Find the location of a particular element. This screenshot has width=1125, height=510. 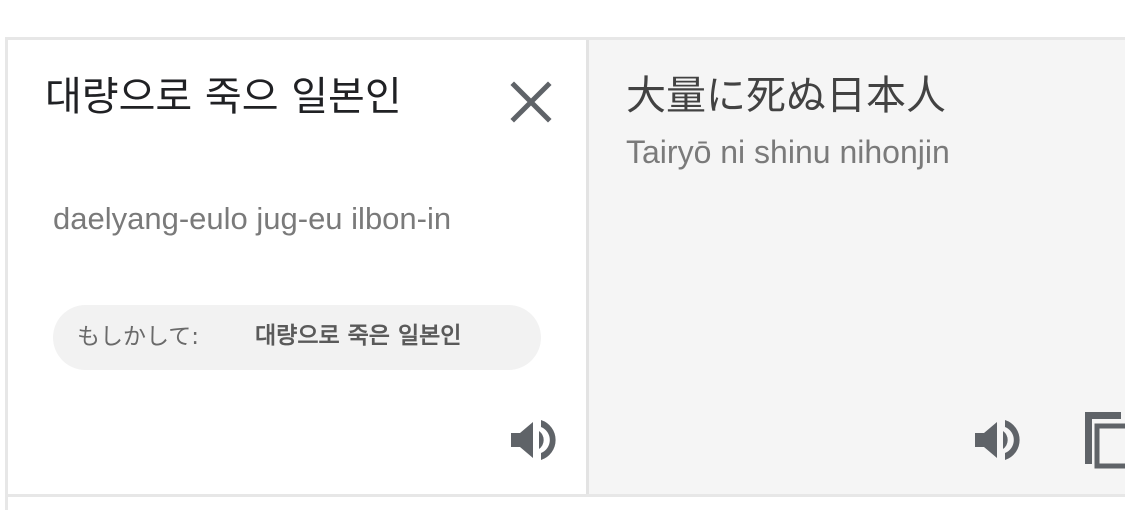

target-listen-button is located at coordinates (996, 440).